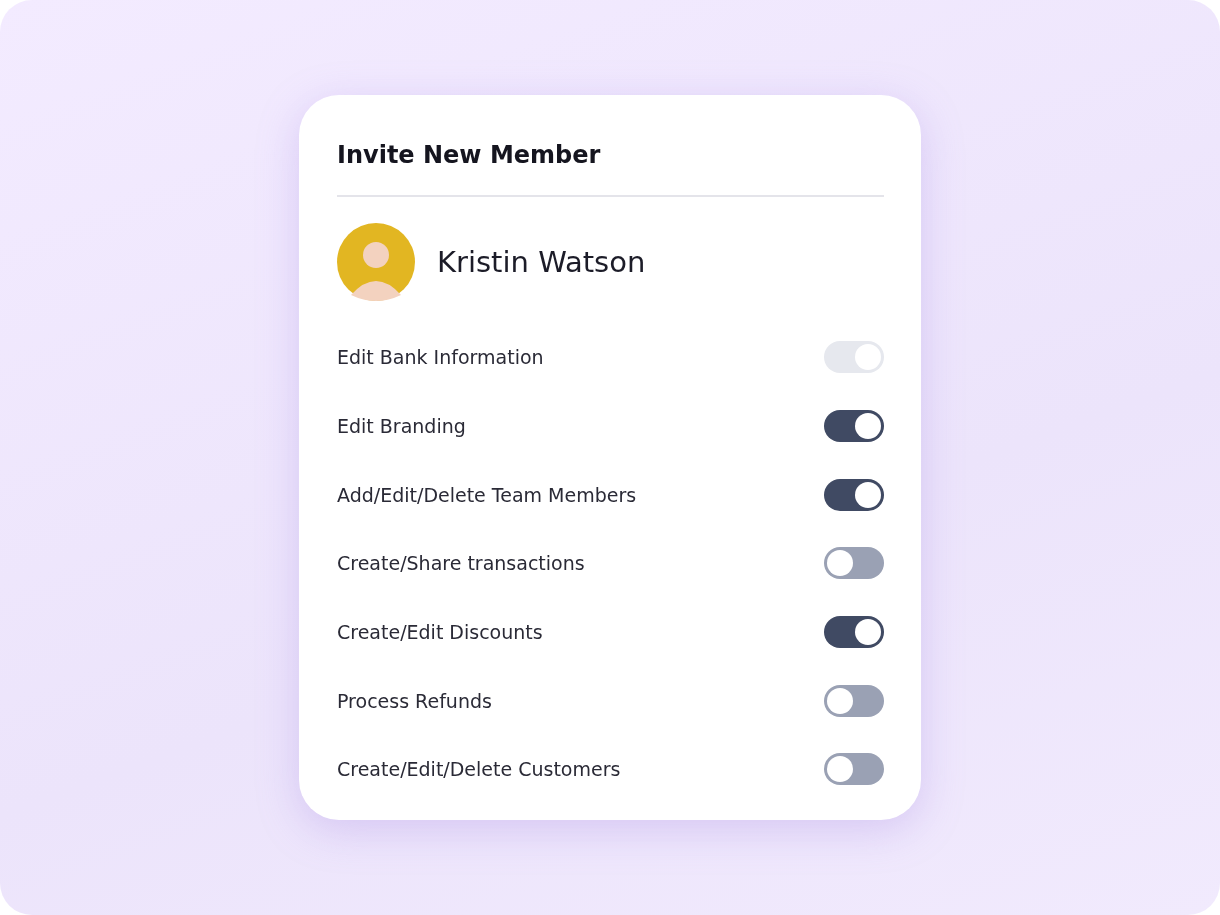  Describe the element at coordinates (541, 262) in the screenshot. I see `member-name: Kristin Watson` at that location.